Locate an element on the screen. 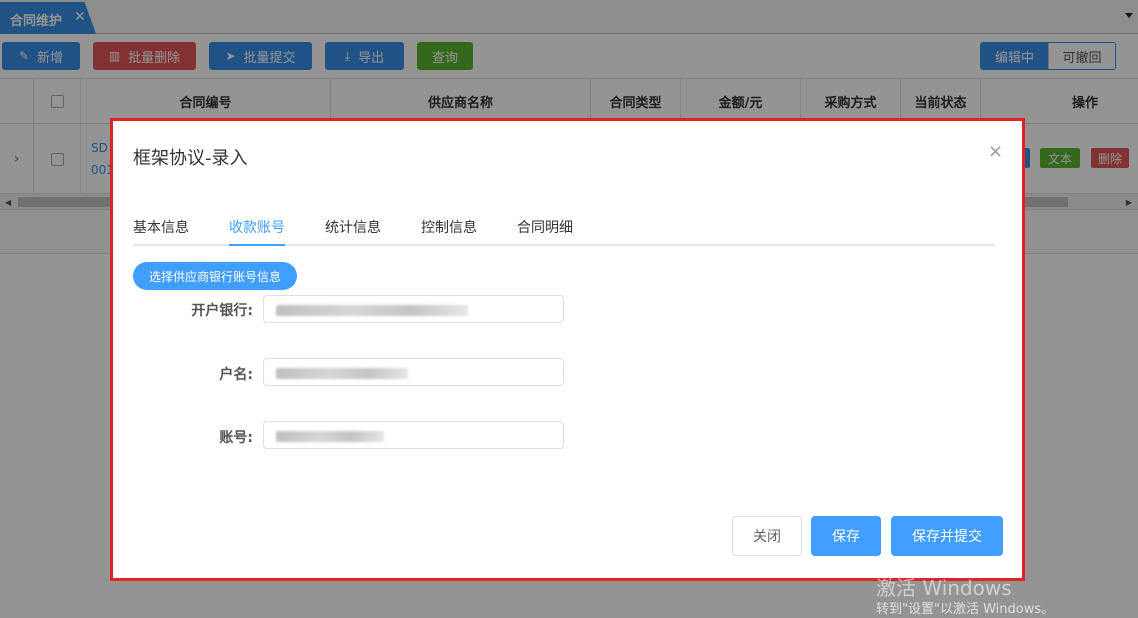 Image resolution: width=1138 pixels, height=618 pixels. bank-label: 开户银行: is located at coordinates (222, 311).